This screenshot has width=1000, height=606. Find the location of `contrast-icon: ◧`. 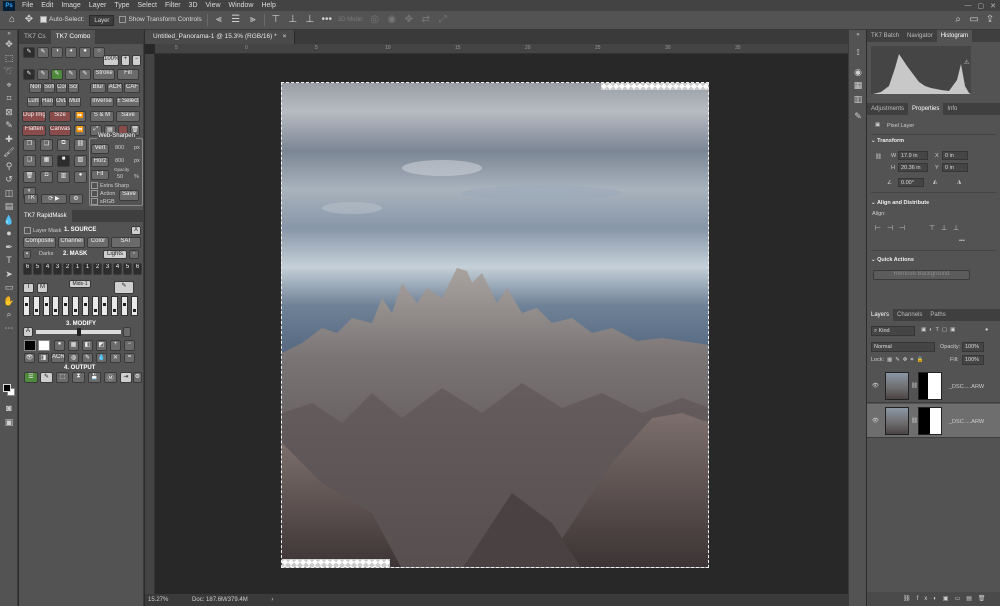

contrast-icon: ◧ is located at coordinates (87, 345).